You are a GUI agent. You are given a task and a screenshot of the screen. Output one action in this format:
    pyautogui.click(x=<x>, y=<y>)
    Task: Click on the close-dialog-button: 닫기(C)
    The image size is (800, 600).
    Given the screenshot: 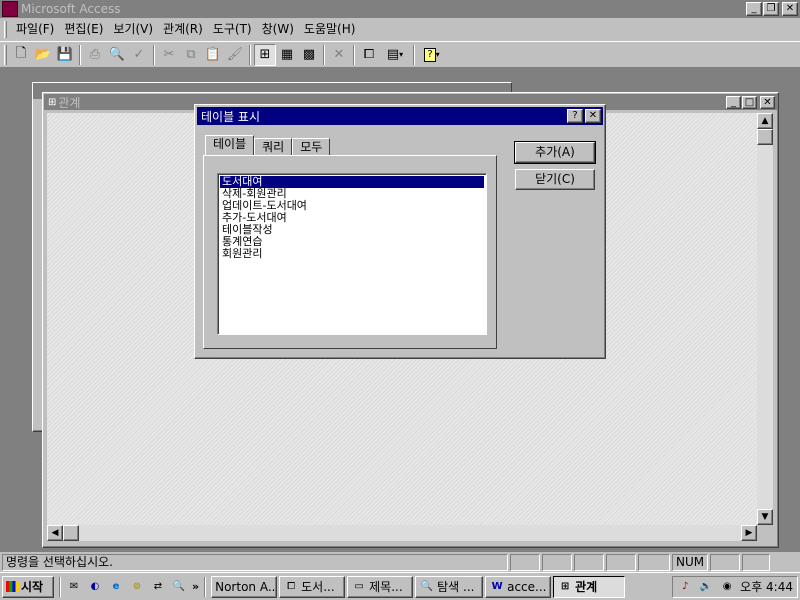 What is the action you would take?
    pyautogui.click(x=555, y=179)
    